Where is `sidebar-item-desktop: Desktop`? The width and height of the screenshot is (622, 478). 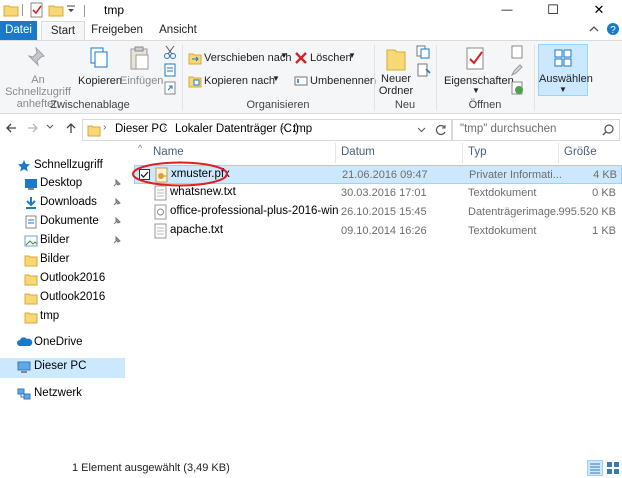
sidebar-item-desktop: Desktop is located at coordinates (62, 184).